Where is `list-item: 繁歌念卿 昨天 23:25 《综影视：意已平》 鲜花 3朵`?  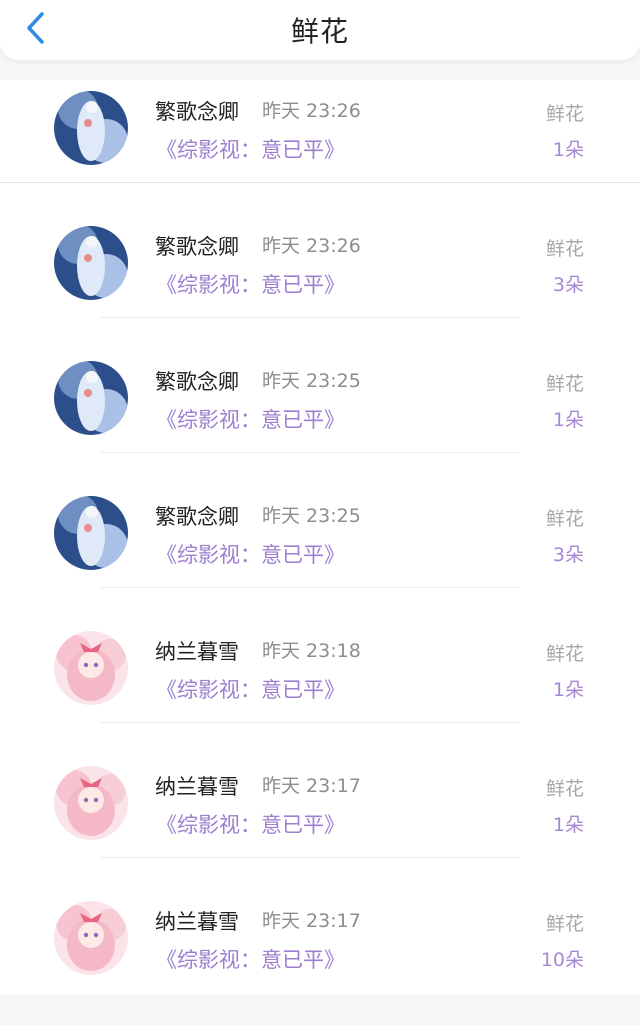
list-item: 繁歌念卿 昨天 23:25 《综影视：意已平》 鲜花 3朵 is located at coordinates (320, 552).